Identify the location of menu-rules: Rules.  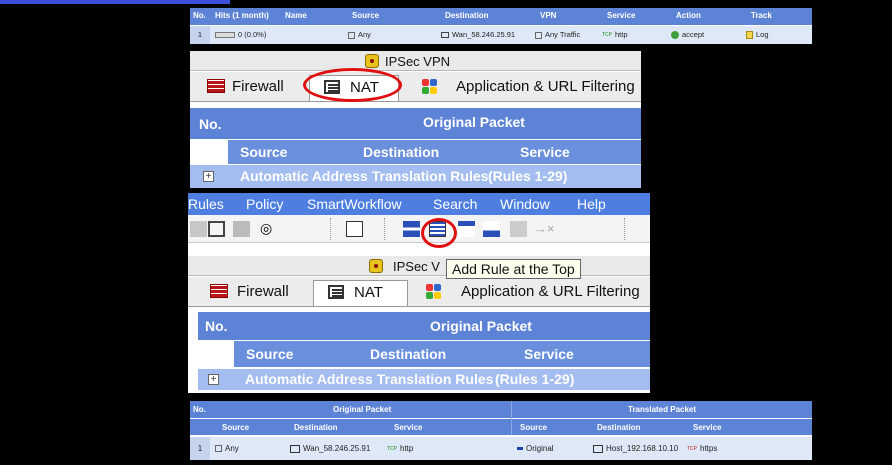
(206, 204).